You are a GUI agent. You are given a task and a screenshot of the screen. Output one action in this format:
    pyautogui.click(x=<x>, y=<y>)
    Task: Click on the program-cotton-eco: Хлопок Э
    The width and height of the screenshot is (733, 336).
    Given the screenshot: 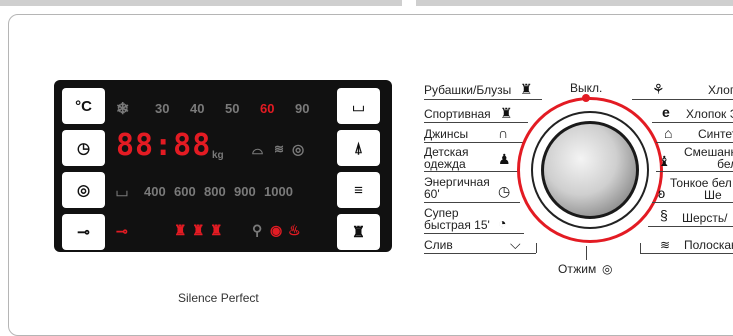 What is the action you would take?
    pyautogui.click(x=709, y=114)
    